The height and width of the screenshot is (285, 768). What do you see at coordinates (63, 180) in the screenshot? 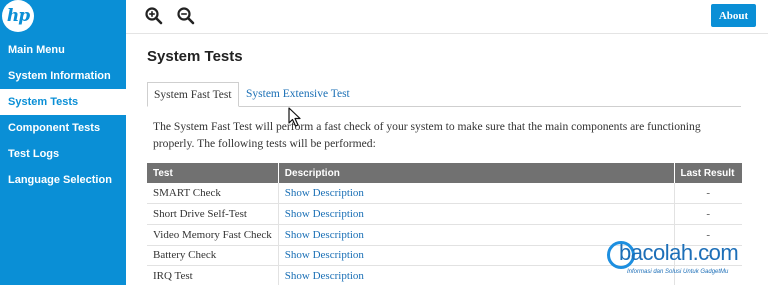
I see `sidebar-item-language-selection: Language Selection` at bounding box center [63, 180].